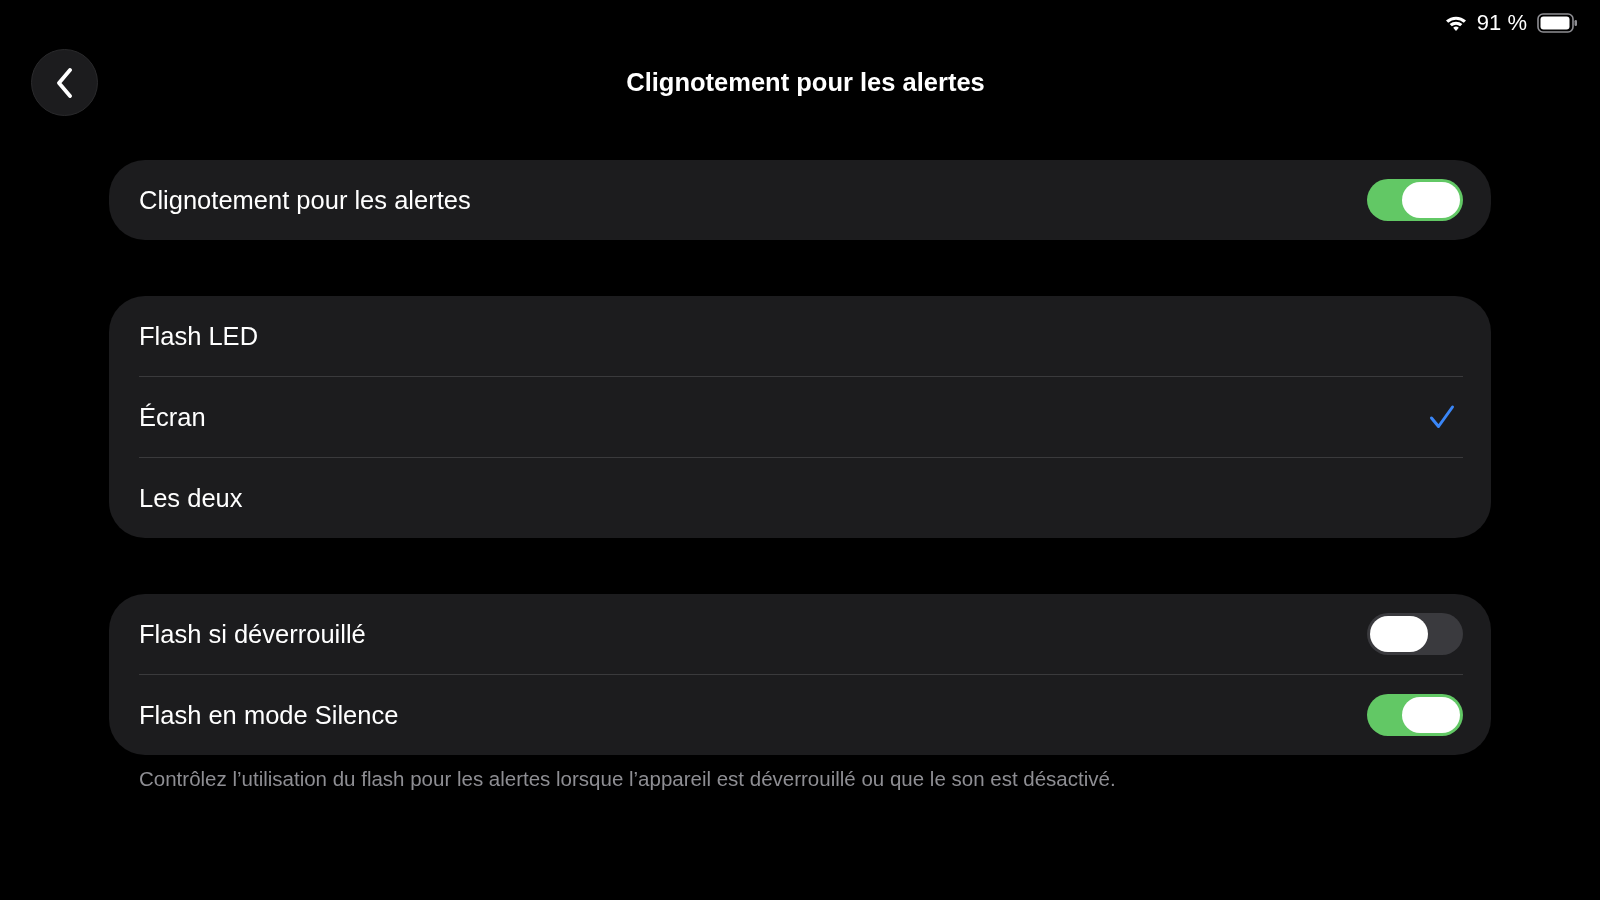  I want to click on wifi-icon, so click(1455, 23).